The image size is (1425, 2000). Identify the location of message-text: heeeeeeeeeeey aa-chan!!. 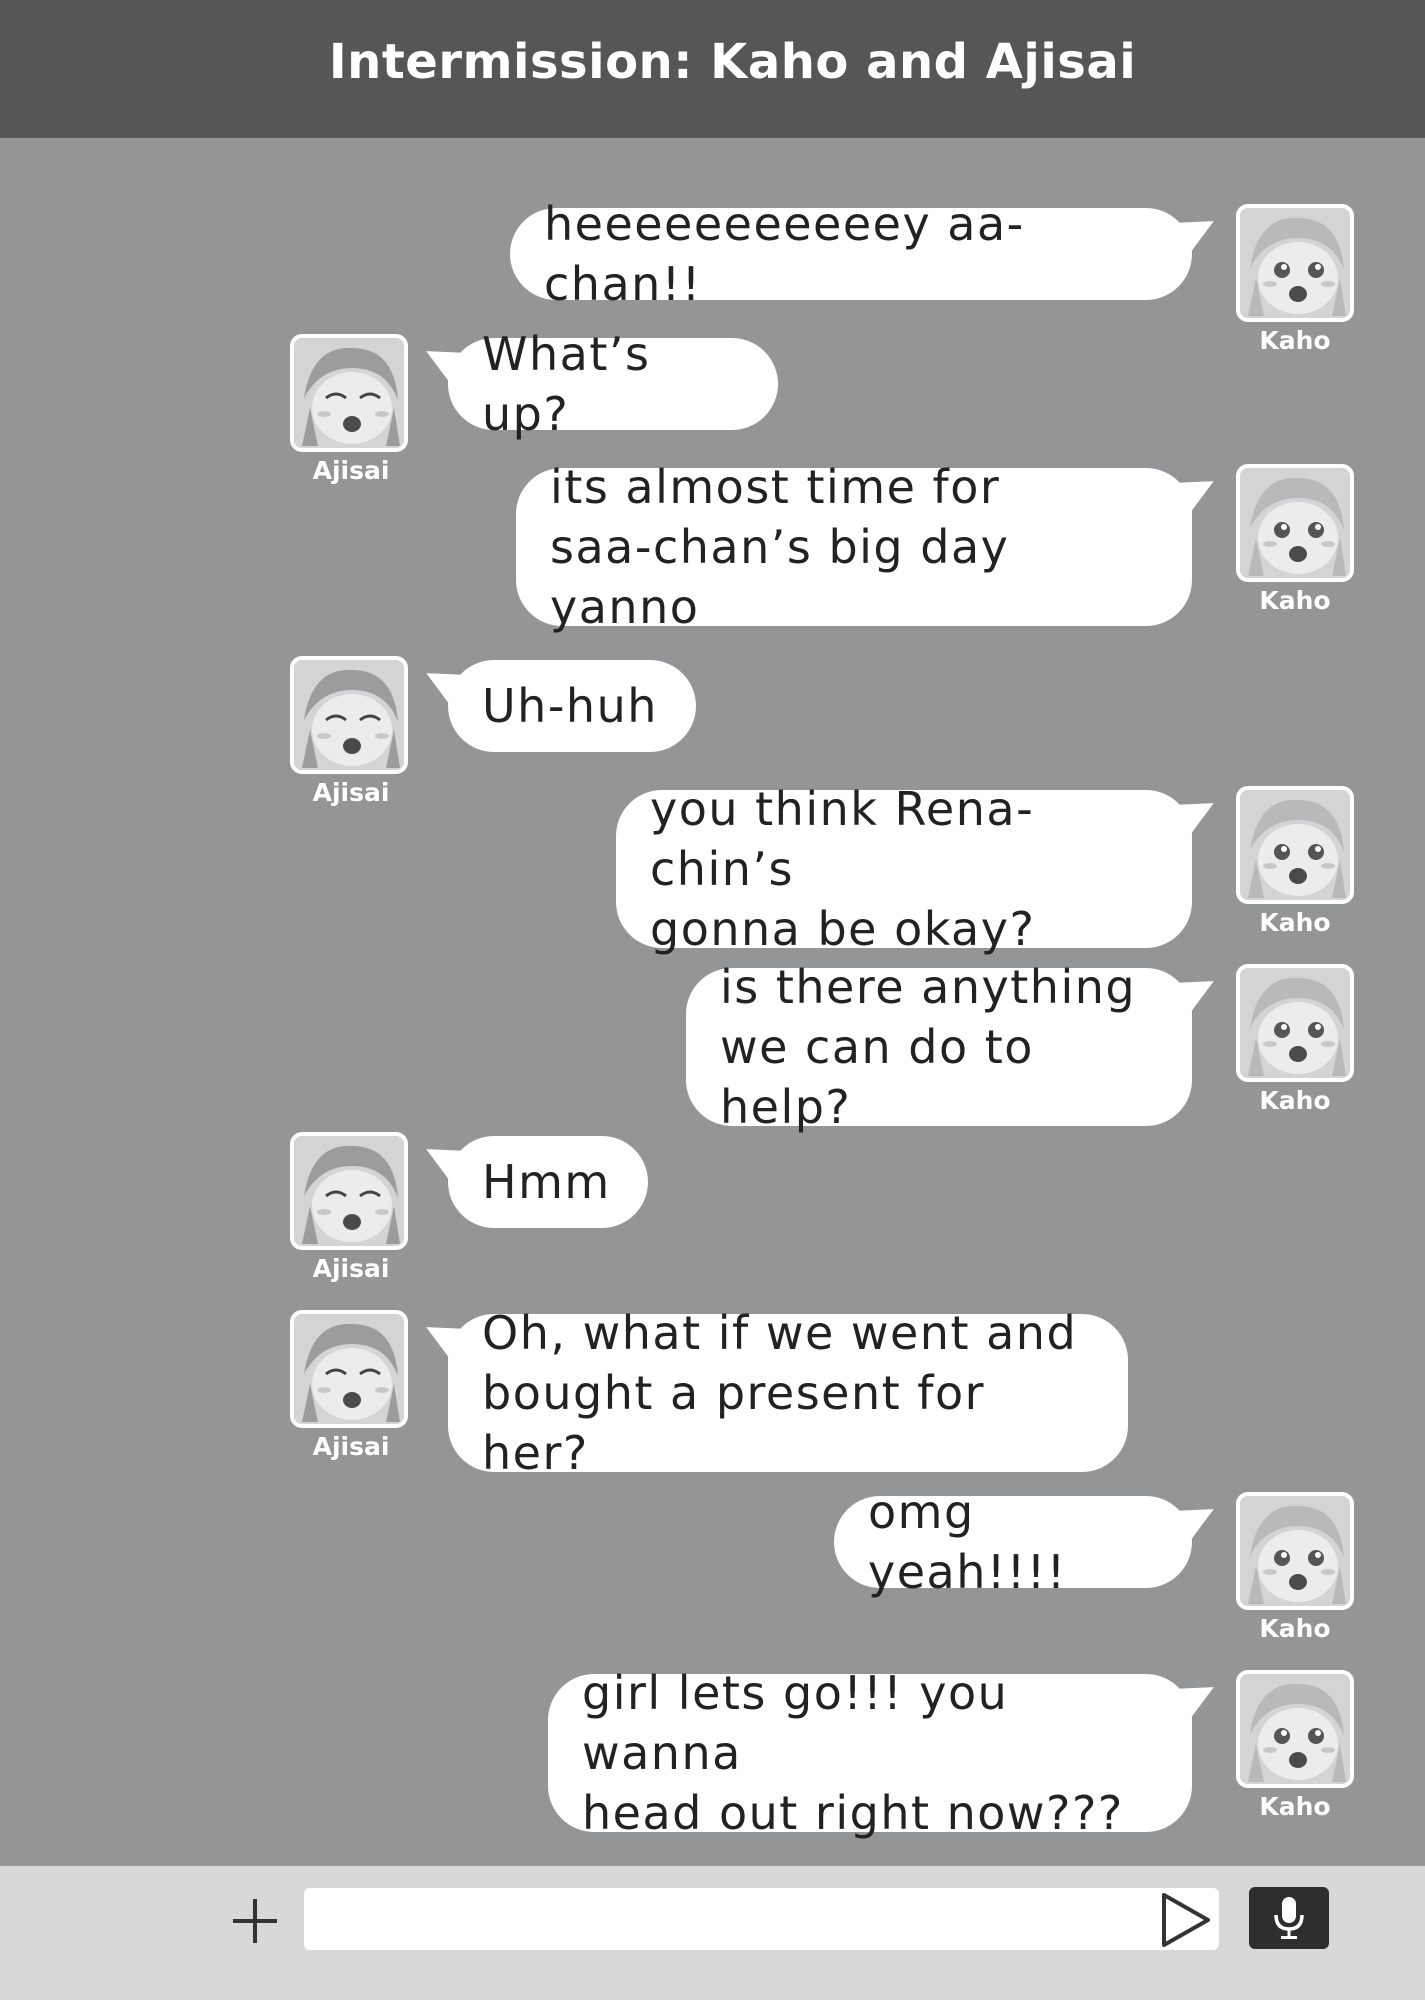
(784, 254).